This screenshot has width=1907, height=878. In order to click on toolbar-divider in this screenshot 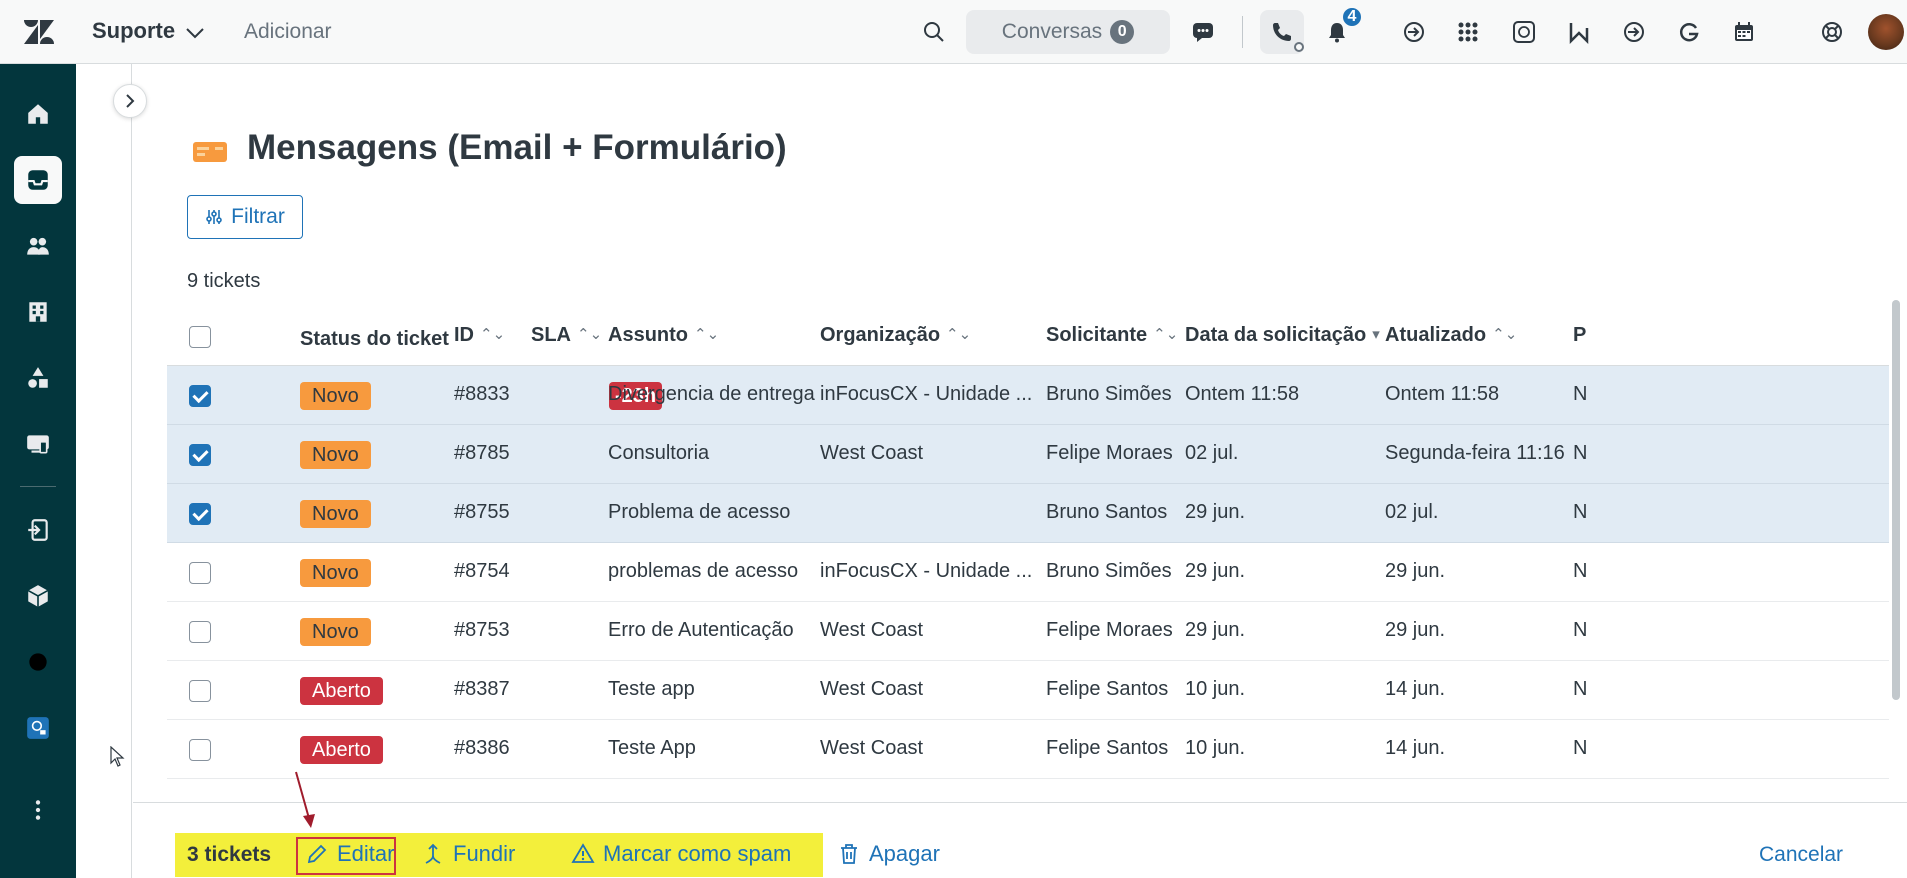, I will do `click(1242, 32)`.